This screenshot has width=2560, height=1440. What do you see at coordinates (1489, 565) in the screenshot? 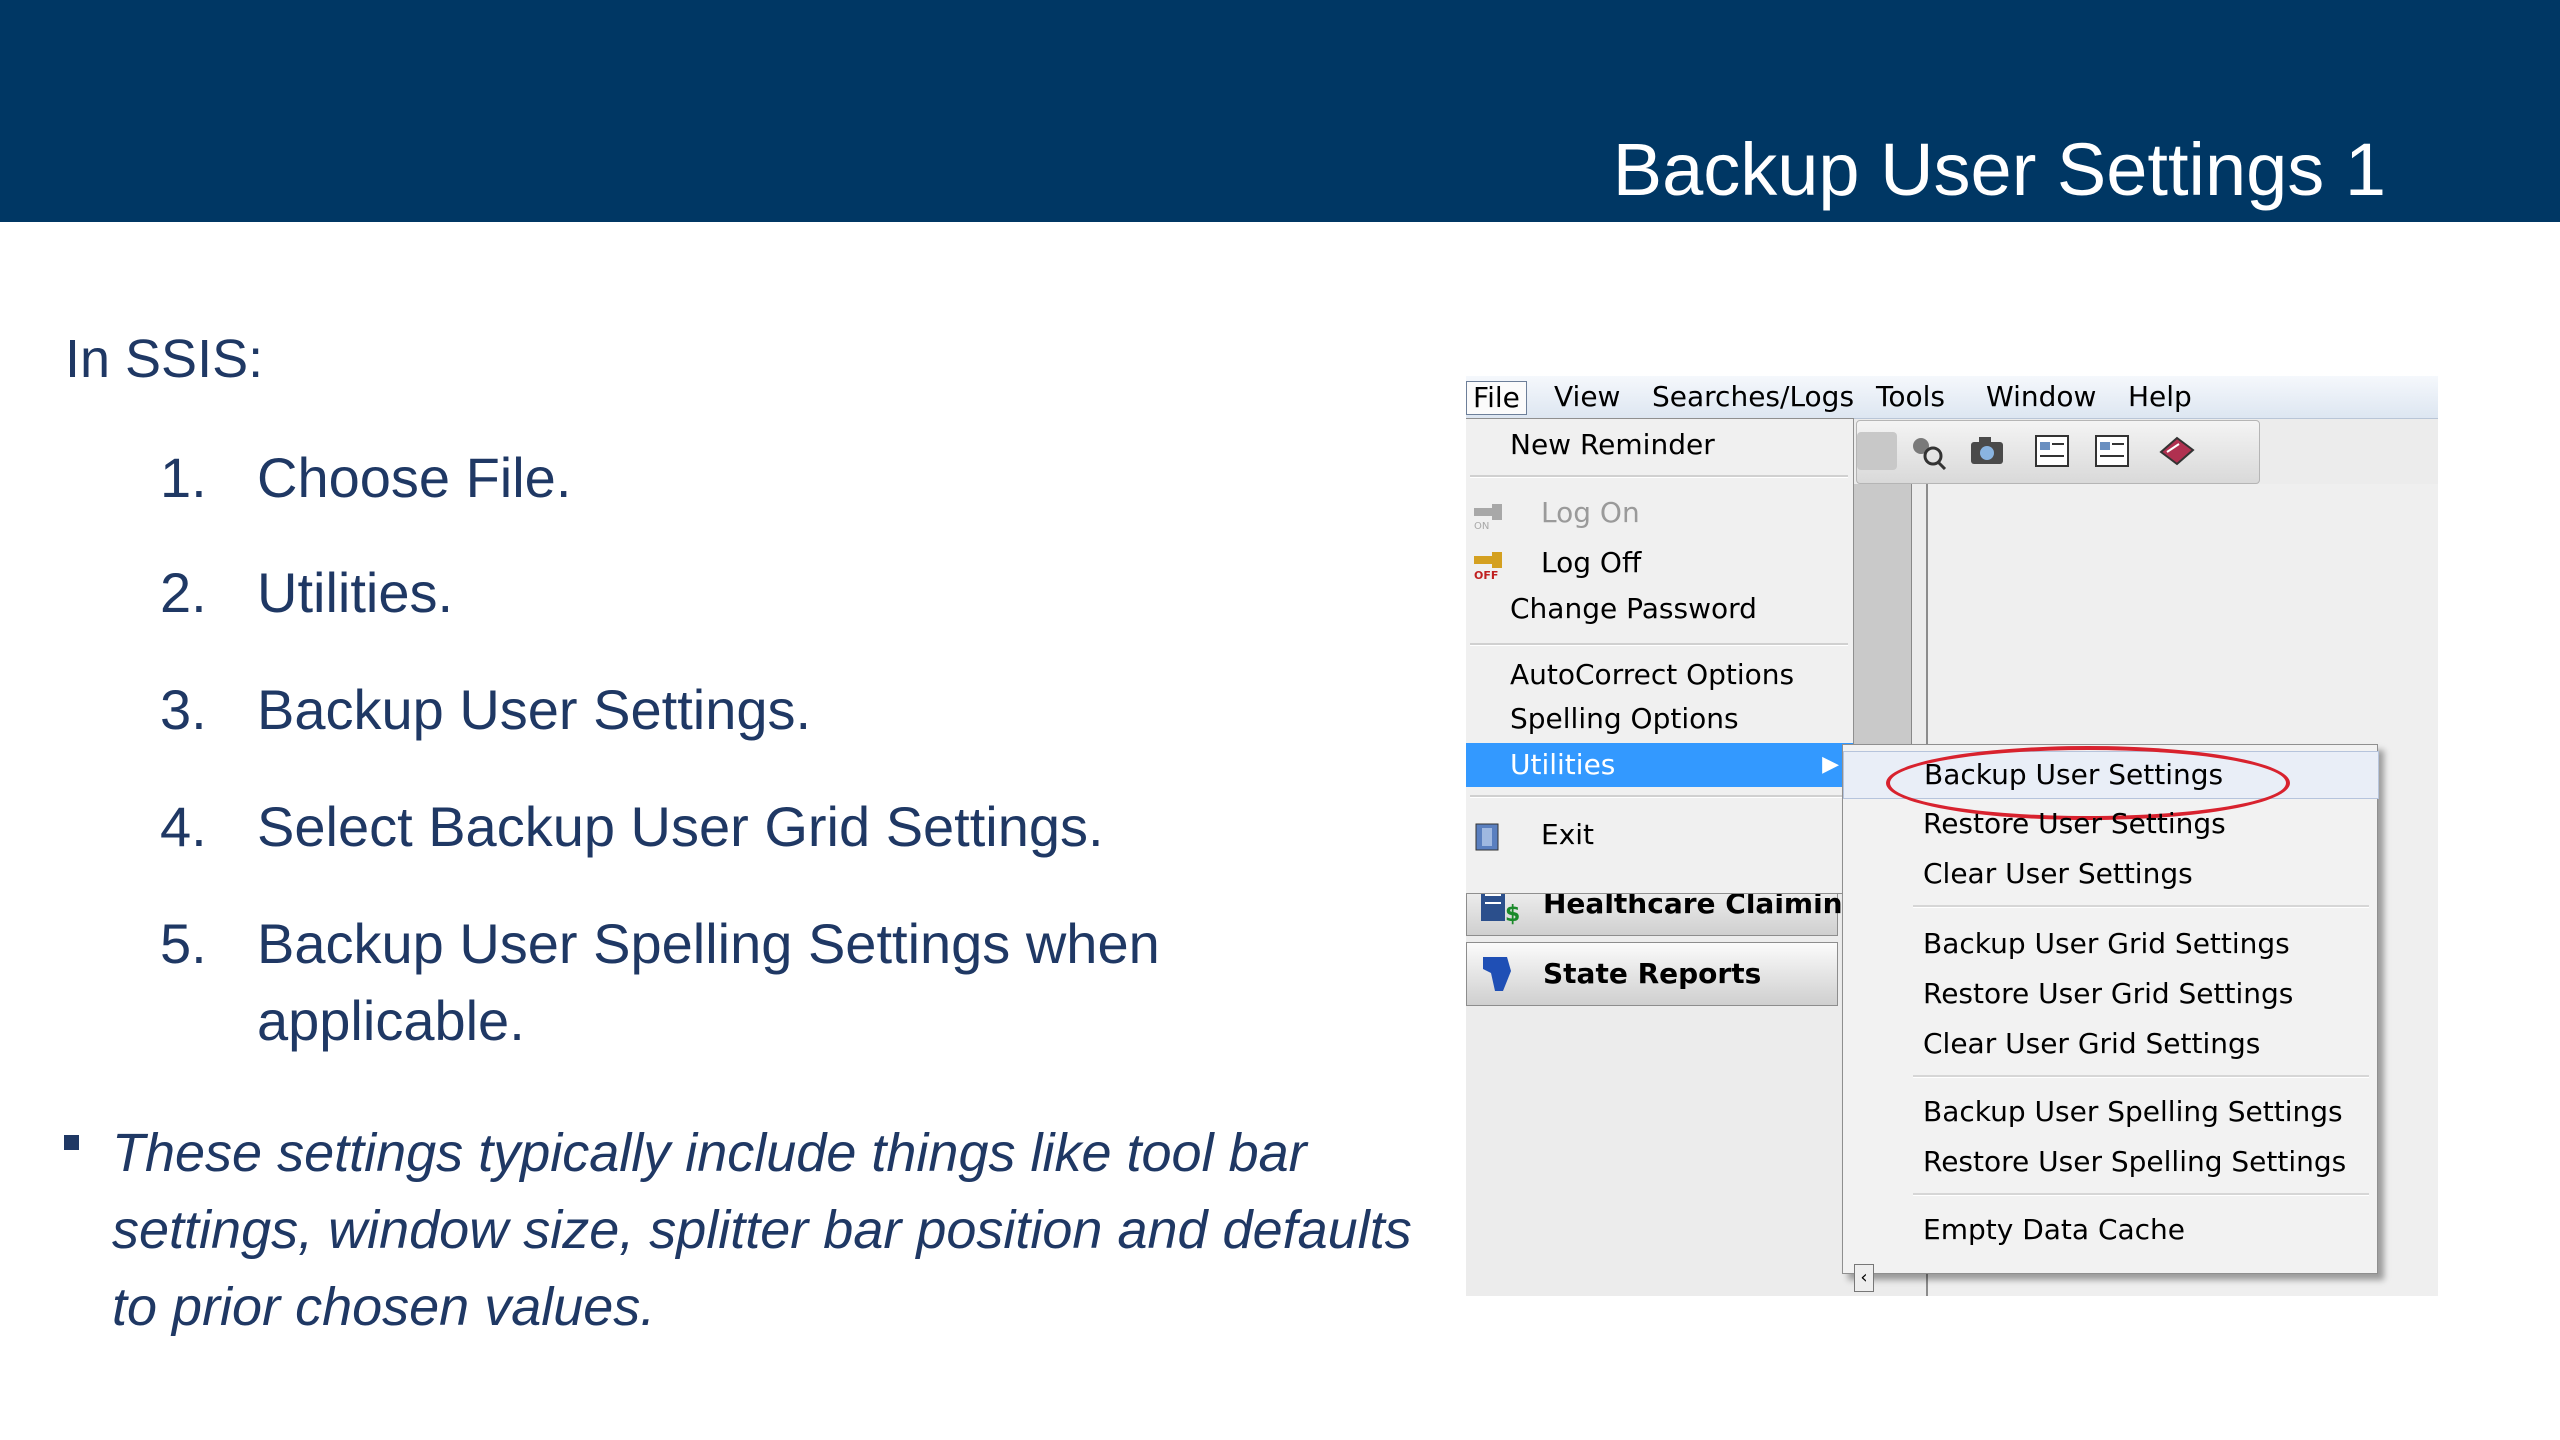
I see `key-off-icon: OFF` at bounding box center [1489, 565].